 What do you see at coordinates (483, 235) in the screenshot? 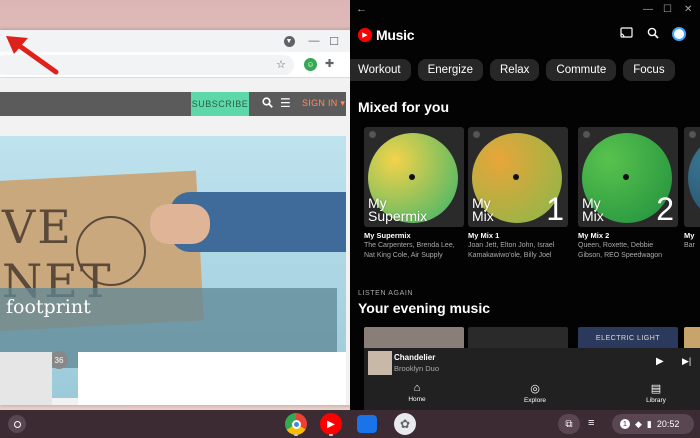
I see `tile-title: My Mix 1` at bounding box center [483, 235].